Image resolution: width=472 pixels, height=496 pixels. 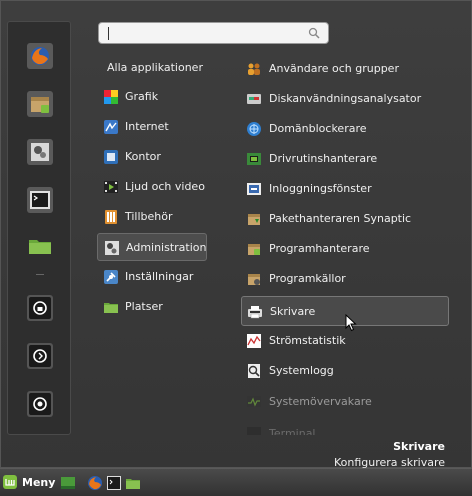 What do you see at coordinates (320, 401) in the screenshot?
I see `app-label: Systemövervakare` at bounding box center [320, 401].